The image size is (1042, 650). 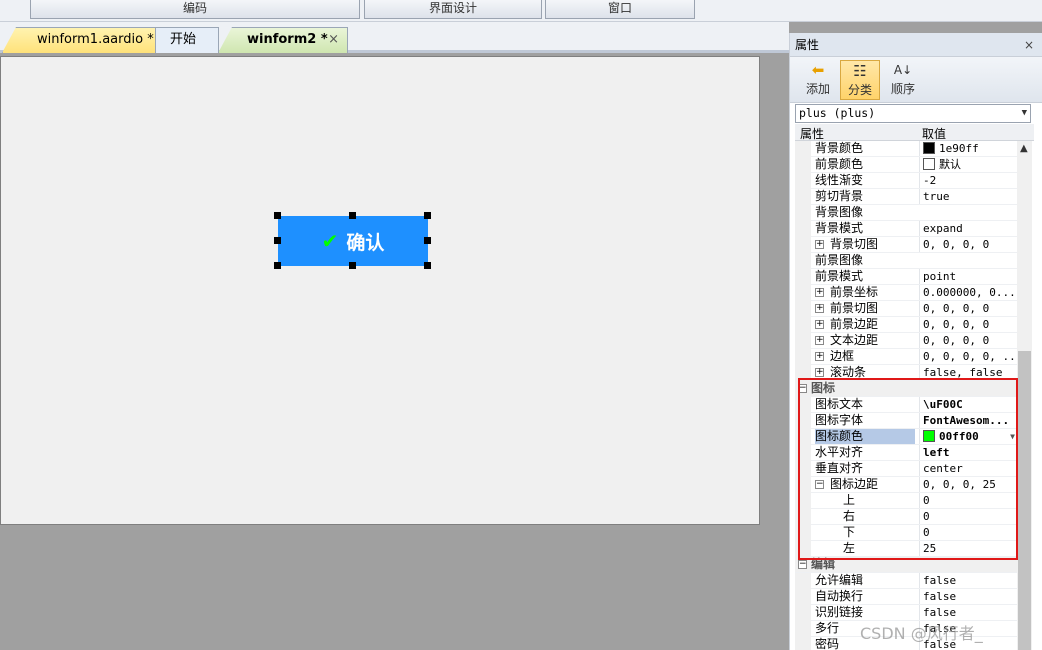 What do you see at coordinates (906, 597) in the screenshot?
I see `property-row: 自动换行 false` at bounding box center [906, 597].